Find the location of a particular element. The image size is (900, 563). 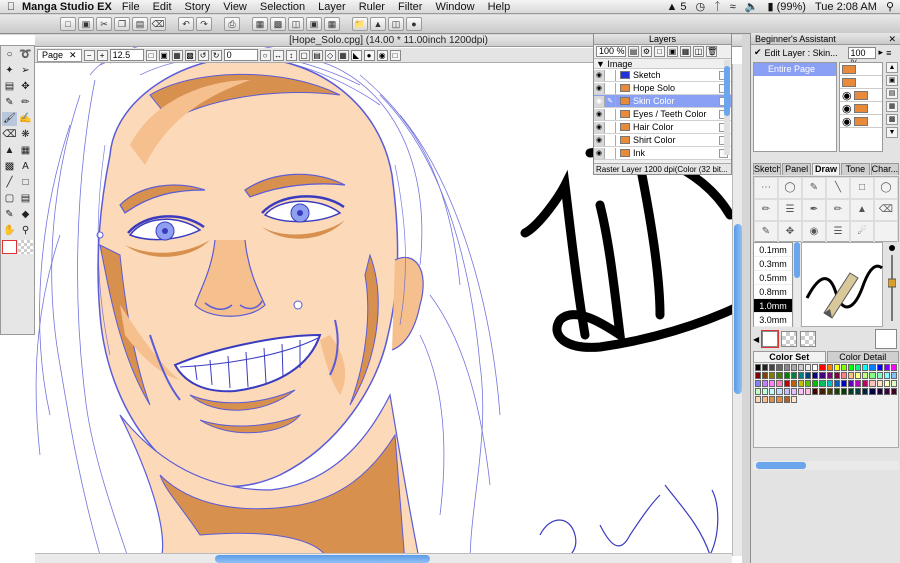

fill-tool-icon: ▲ is located at coordinates (9, 151).